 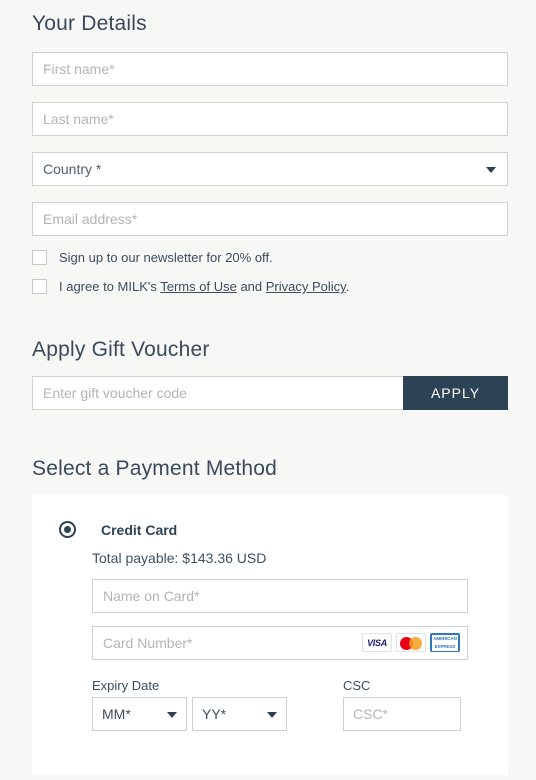 I want to click on csc-input, so click(x=402, y=714).